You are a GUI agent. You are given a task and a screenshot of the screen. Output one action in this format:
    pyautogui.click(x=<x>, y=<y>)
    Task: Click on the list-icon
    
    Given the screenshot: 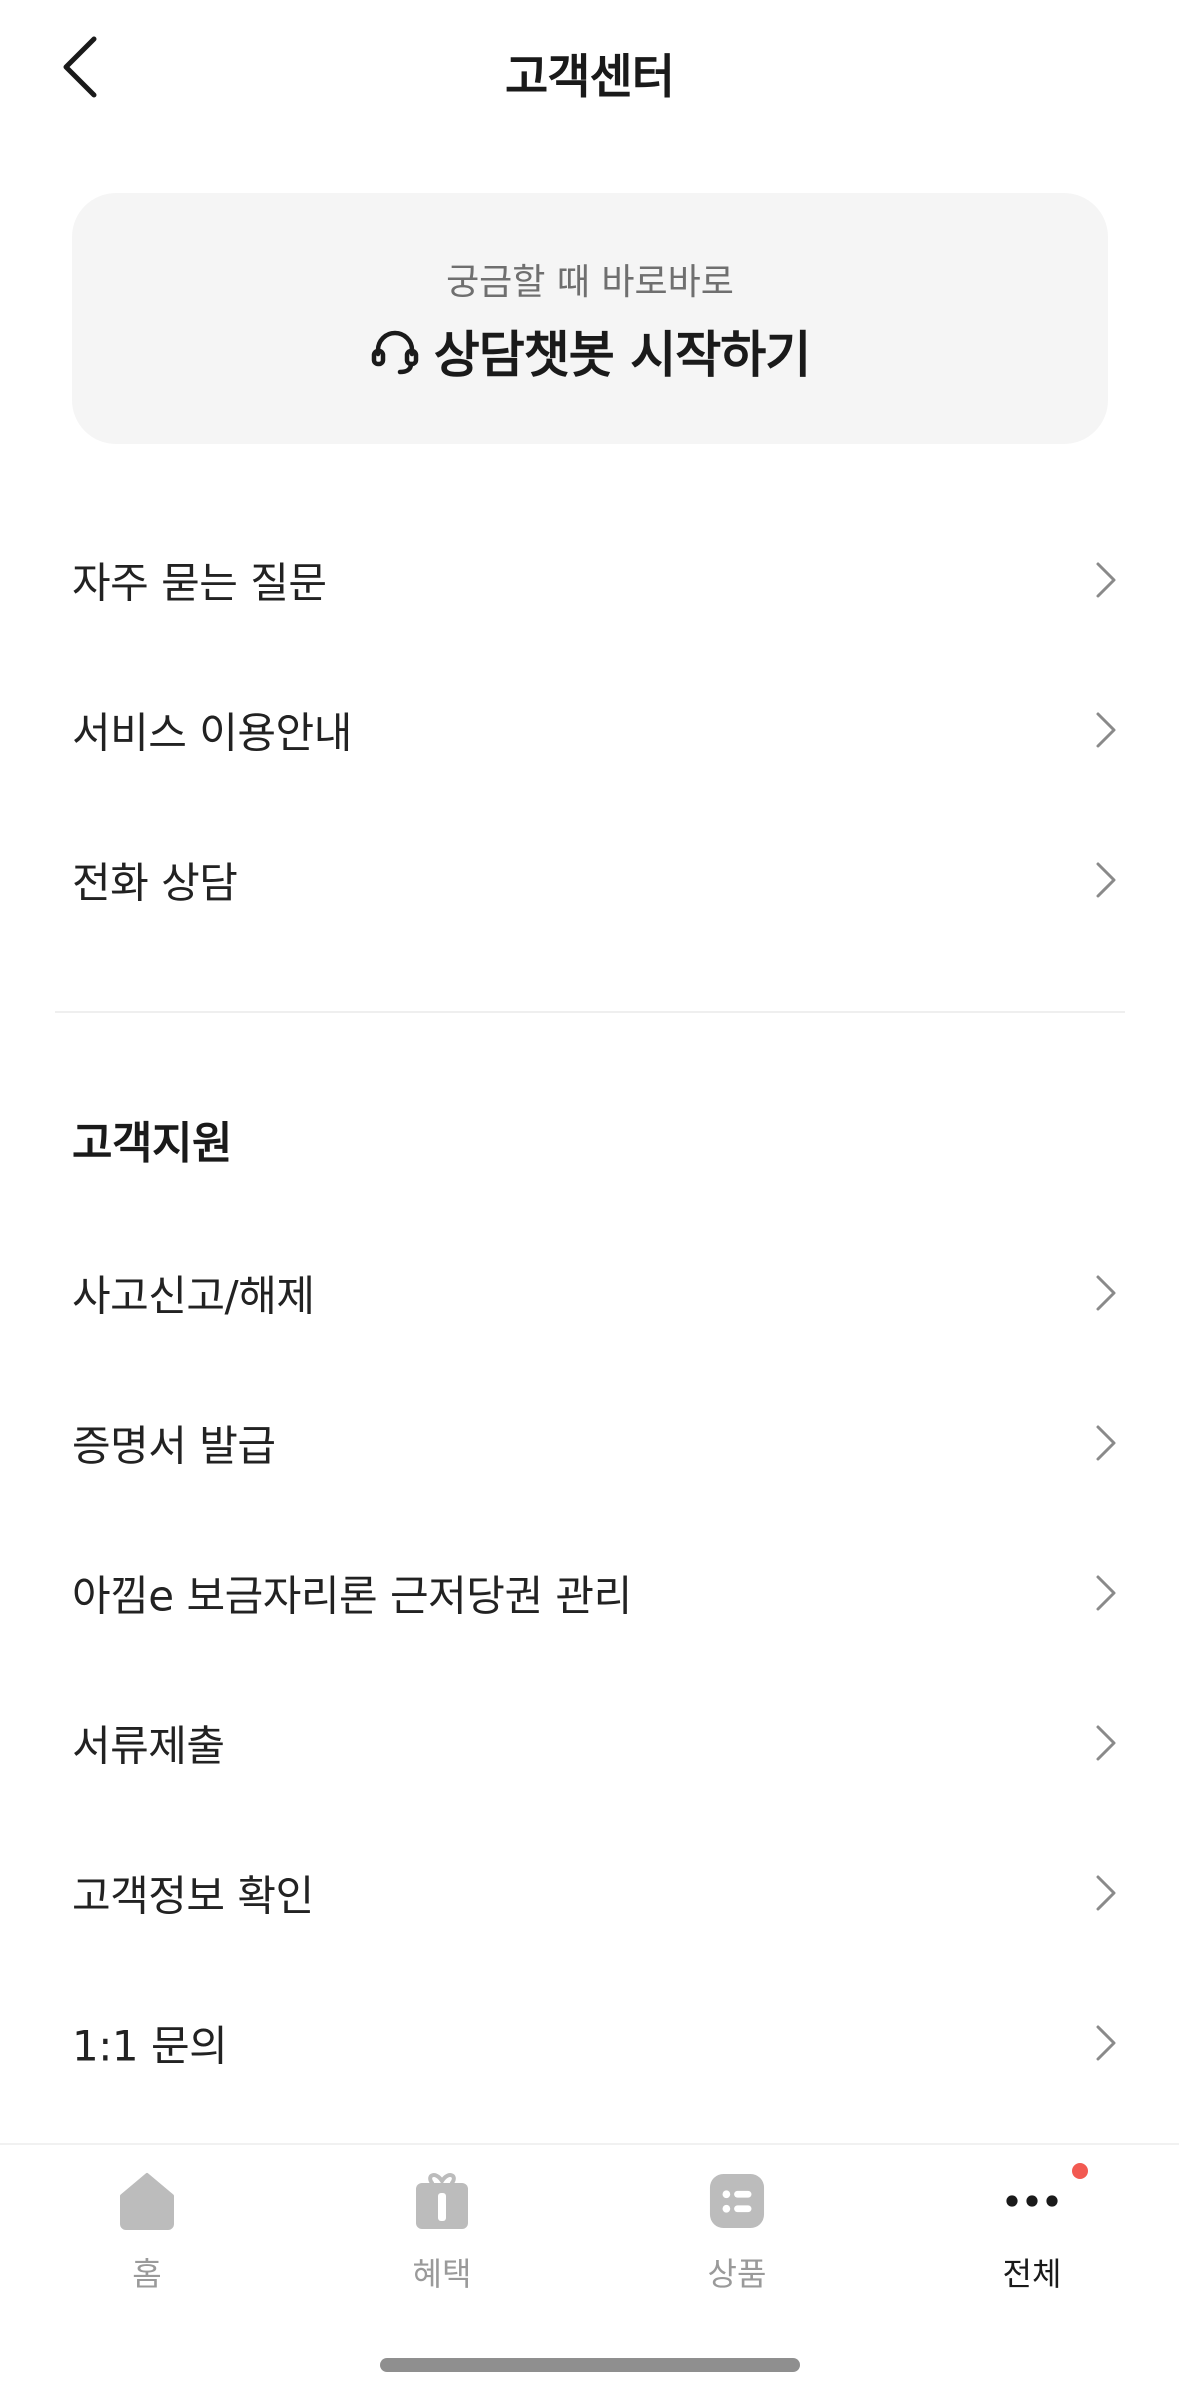 What is the action you would take?
    pyautogui.click(x=737, y=2201)
    